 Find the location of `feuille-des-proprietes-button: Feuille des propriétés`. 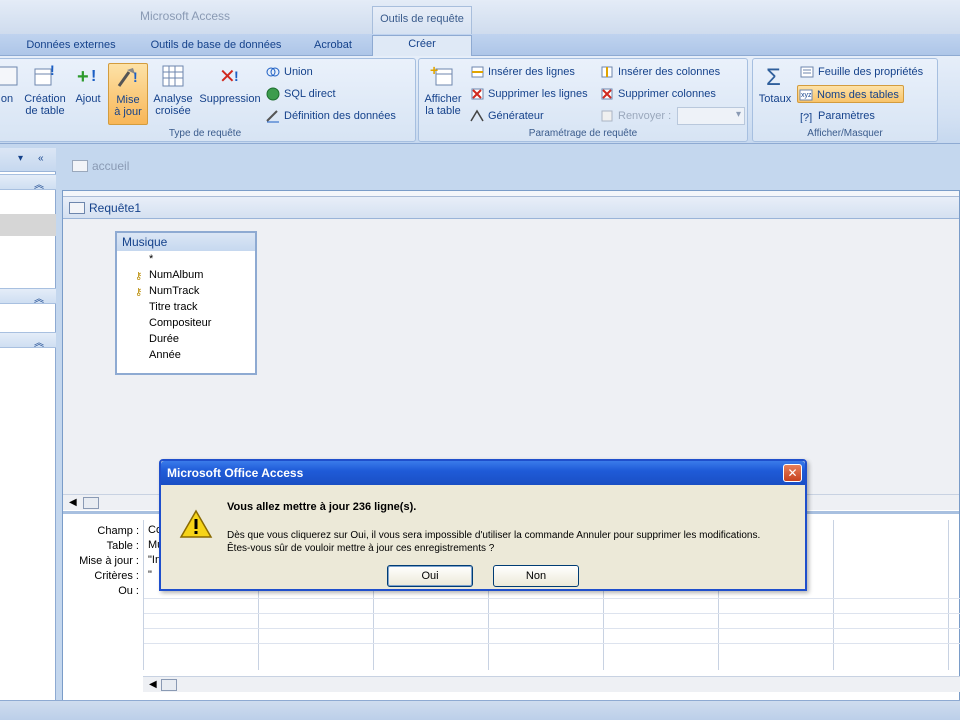

feuille-des-proprietes-button: Feuille des propriétés is located at coordinates (861, 72).